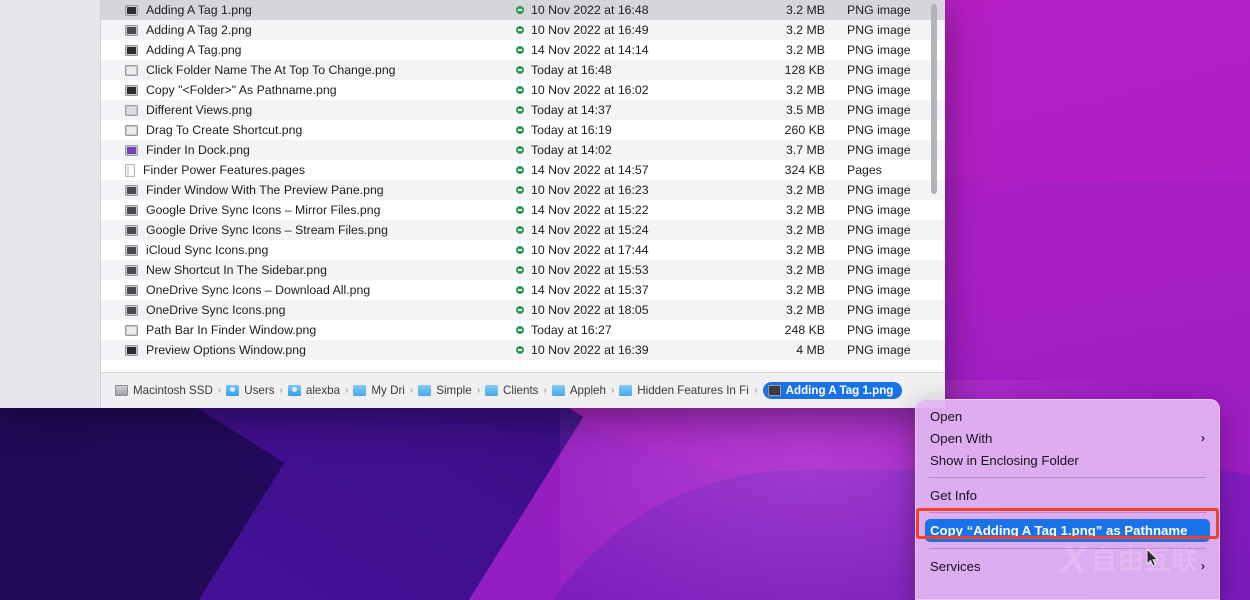 This screenshot has height=600, width=1250. What do you see at coordinates (1067, 416) in the screenshot?
I see `menu-item: Open` at bounding box center [1067, 416].